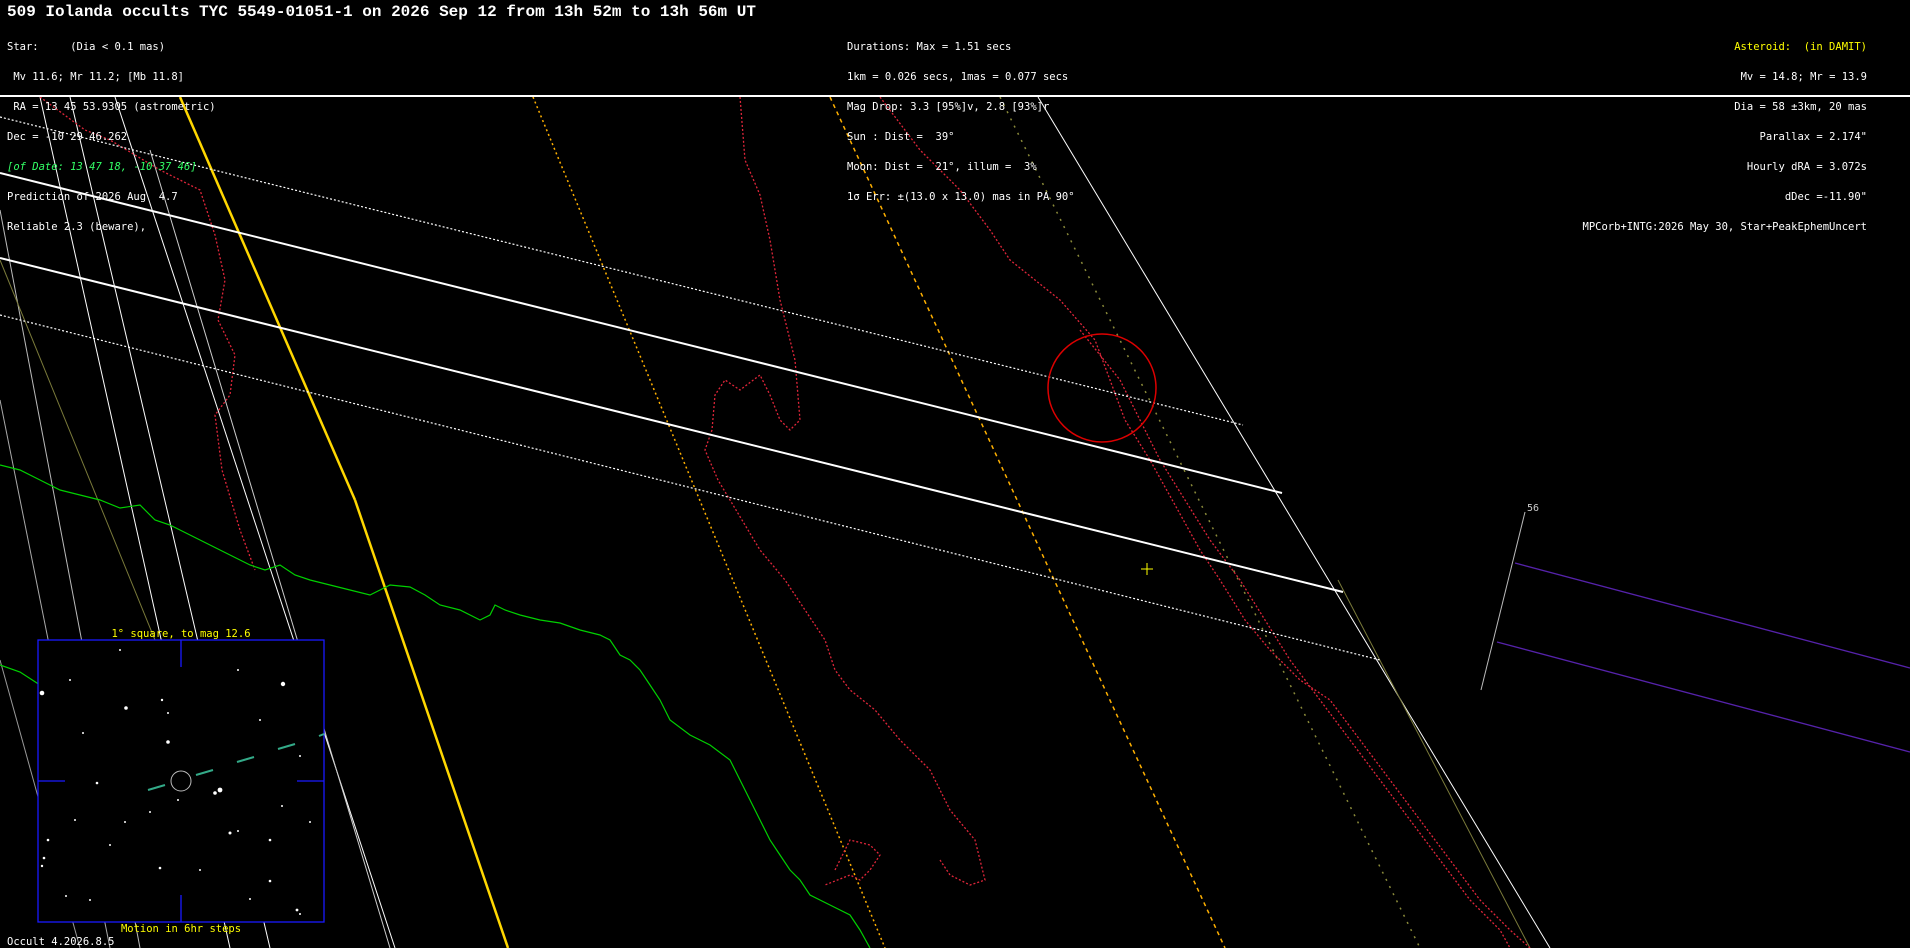 Image resolution: width=1910 pixels, height=948 pixels. What do you see at coordinates (67, 137) in the screenshot?
I see `star-info-line: Dec = -10 29 46.262` at bounding box center [67, 137].